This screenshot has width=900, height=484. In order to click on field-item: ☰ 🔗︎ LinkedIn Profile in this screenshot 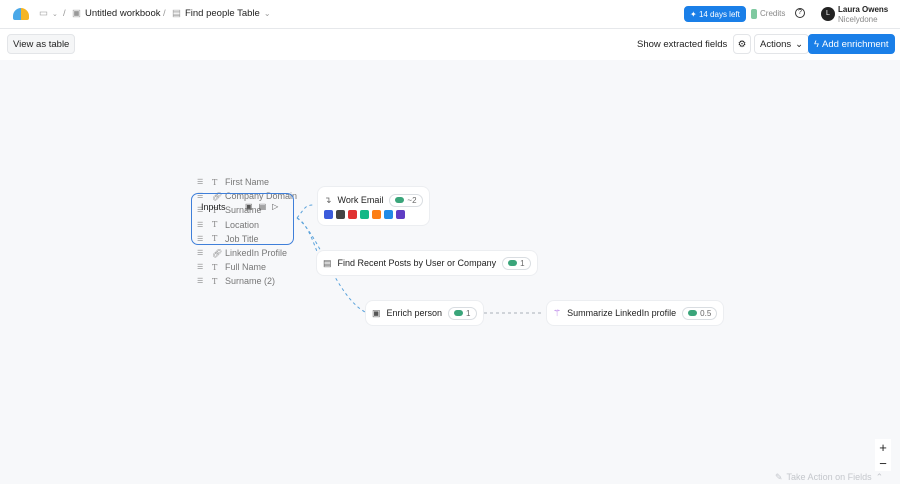, I will do `click(242, 253)`.